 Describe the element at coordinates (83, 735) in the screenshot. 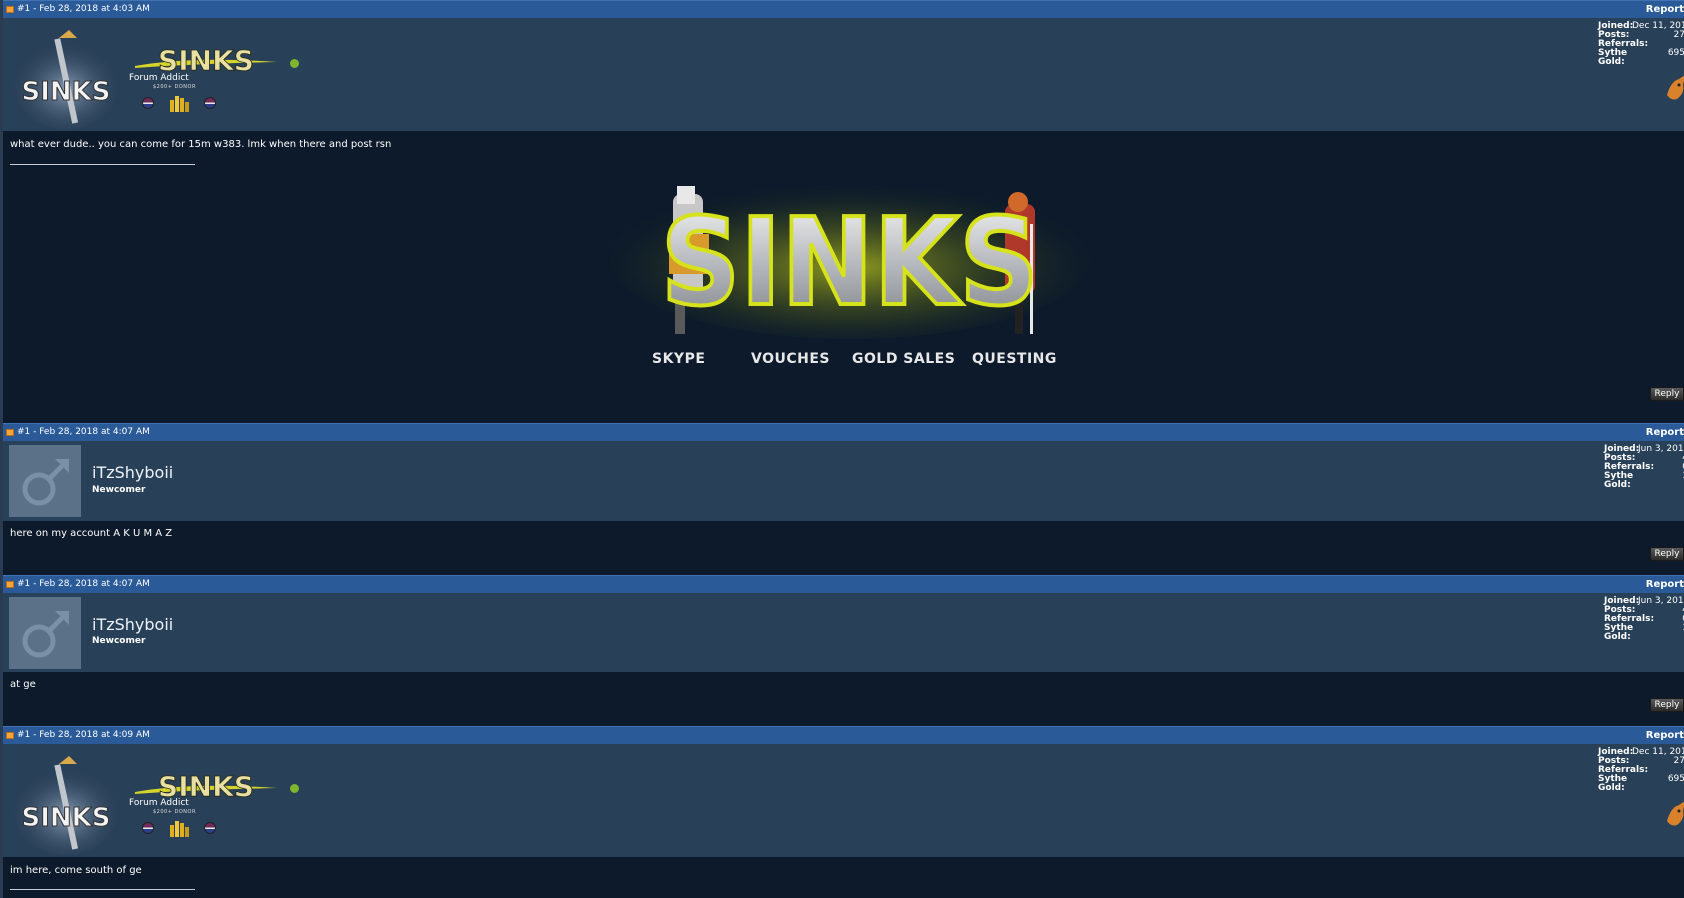

I see `post-meta: #1 - Feb 28, 2018 at 4:09 AM` at that location.